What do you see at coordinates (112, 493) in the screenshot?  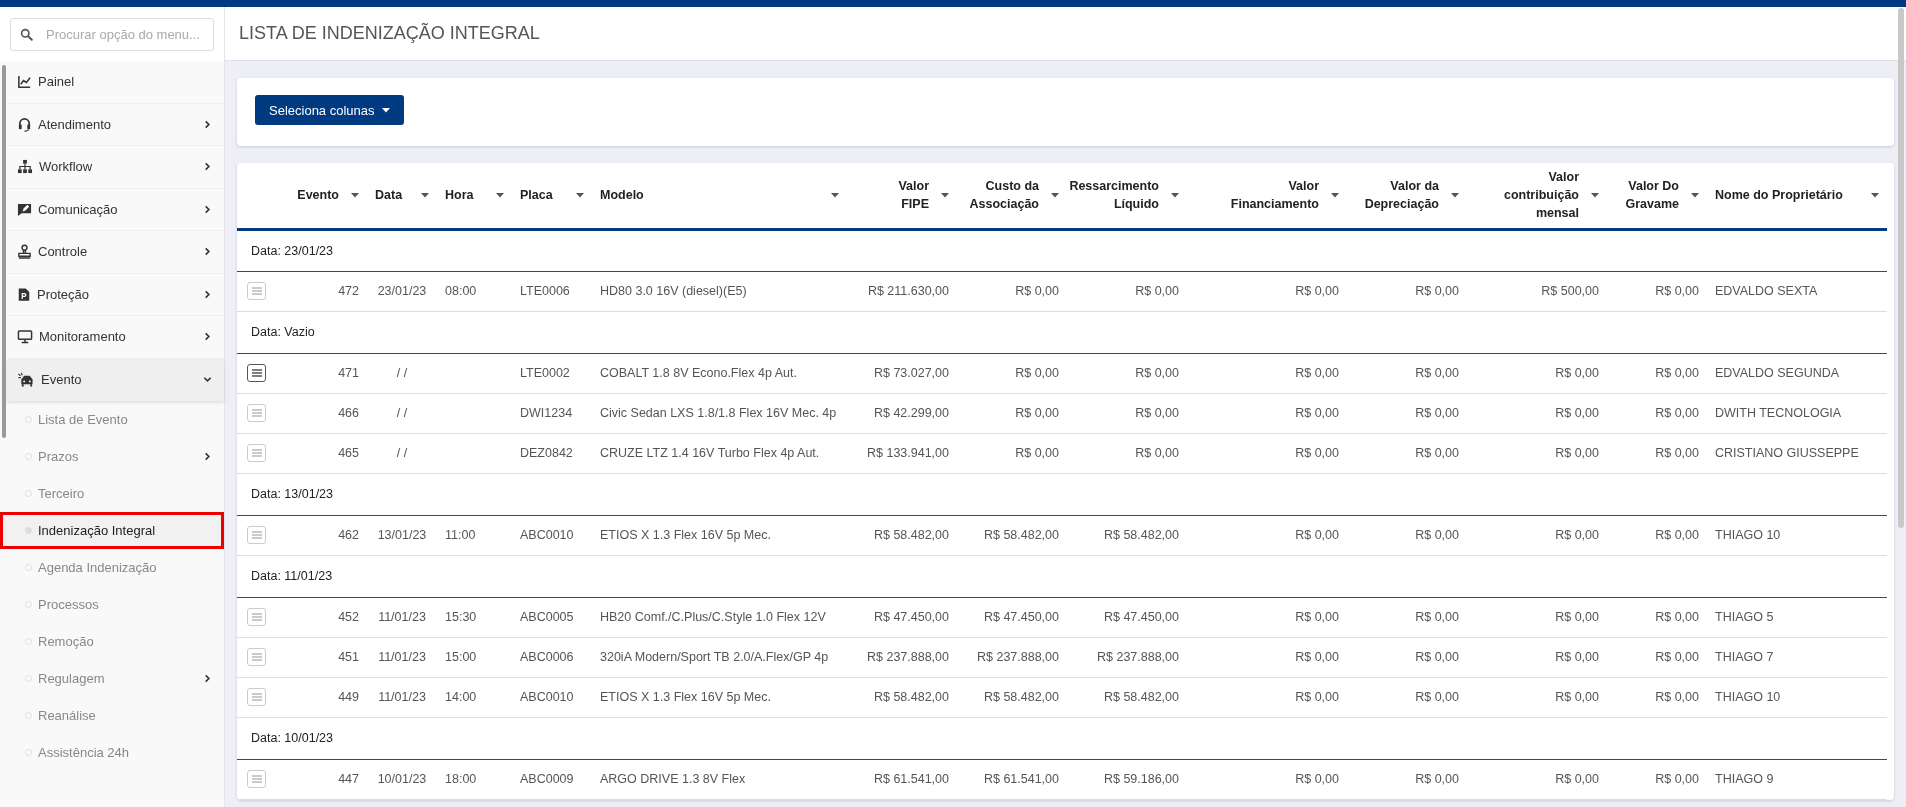 I see `submenu-item: Terceiro` at bounding box center [112, 493].